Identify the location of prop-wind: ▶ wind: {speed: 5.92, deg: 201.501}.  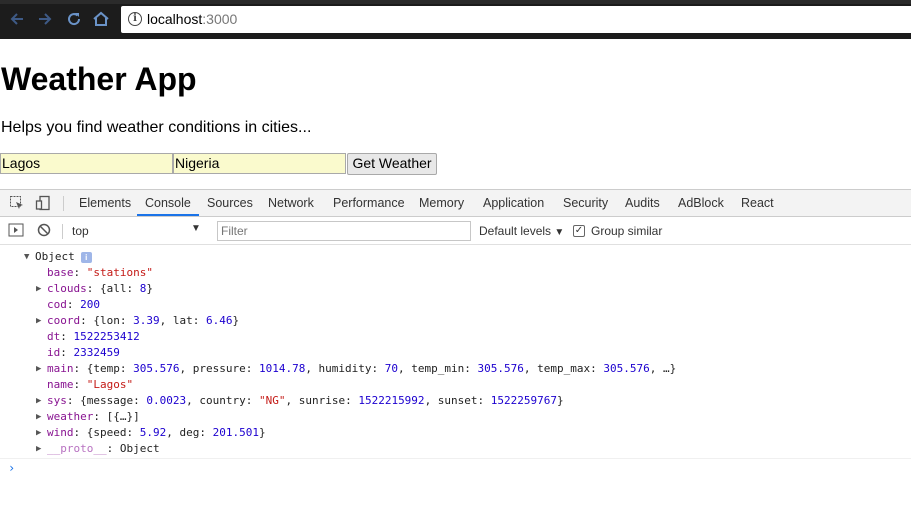
(151, 433).